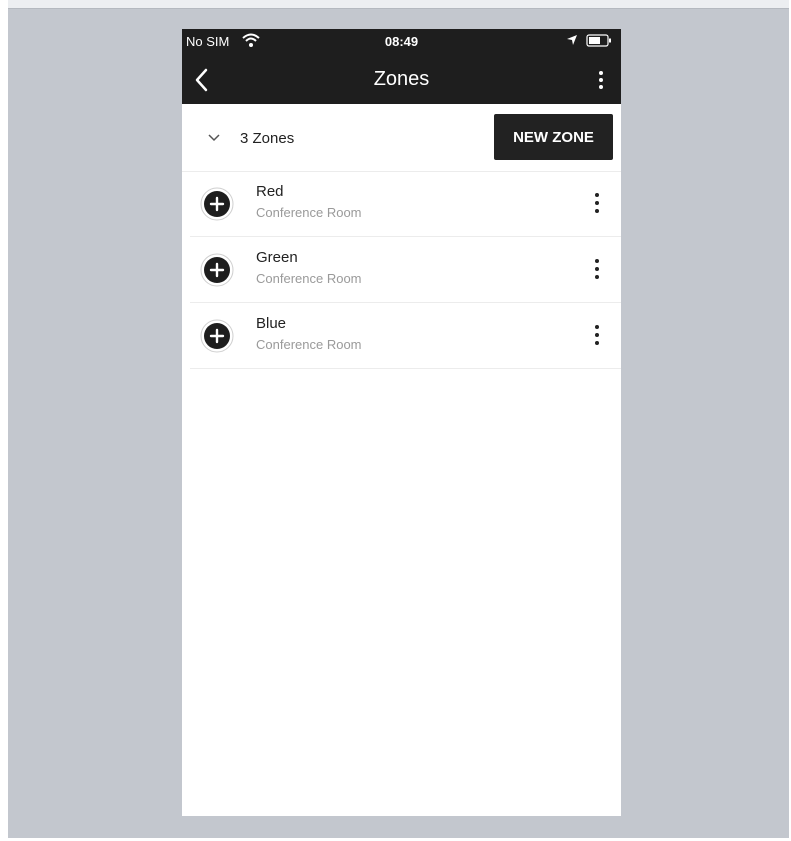 This screenshot has height=841, width=791. I want to click on list-item: Green Conference Room, so click(405, 270).